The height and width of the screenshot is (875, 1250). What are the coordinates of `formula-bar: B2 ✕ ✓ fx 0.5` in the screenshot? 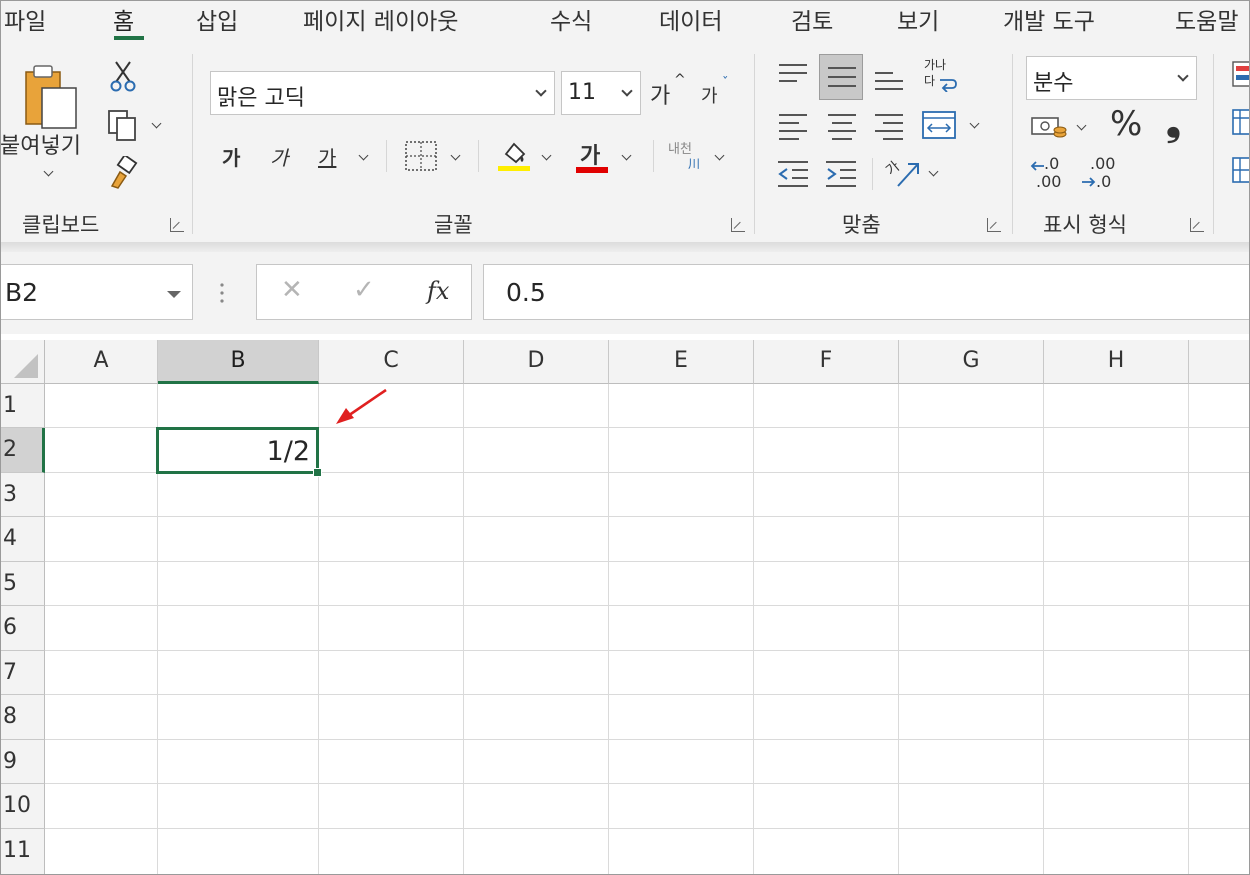 It's located at (625, 293).